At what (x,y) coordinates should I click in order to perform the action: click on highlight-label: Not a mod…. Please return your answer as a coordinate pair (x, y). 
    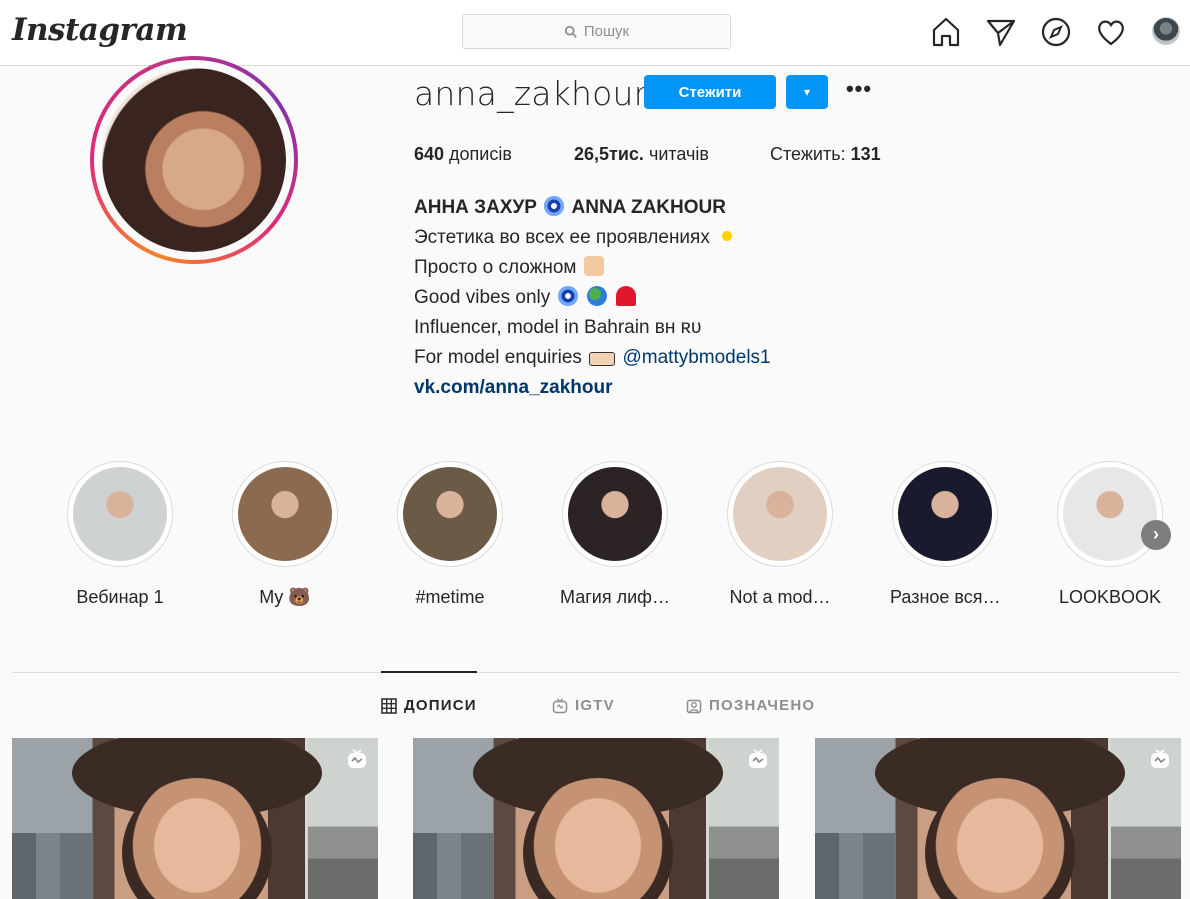
    Looking at the image, I should click on (780, 597).